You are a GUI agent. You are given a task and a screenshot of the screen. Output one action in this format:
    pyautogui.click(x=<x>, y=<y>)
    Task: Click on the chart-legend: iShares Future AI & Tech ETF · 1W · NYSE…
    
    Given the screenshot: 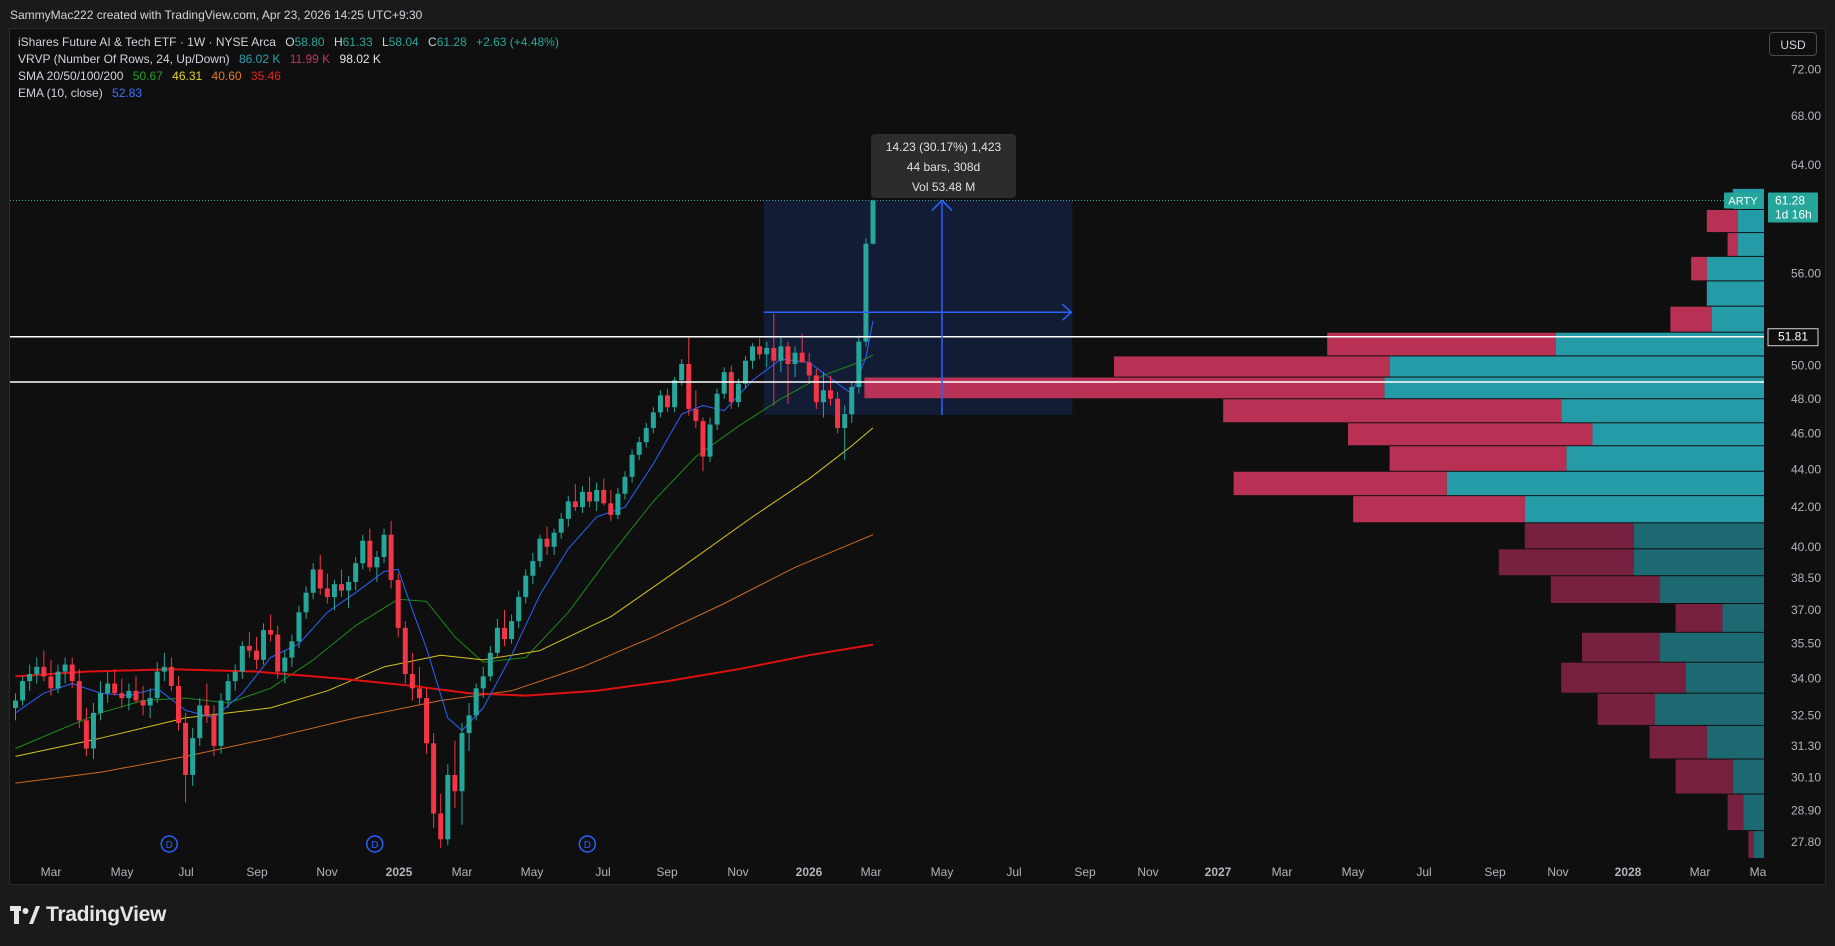 What is the action you would take?
    pyautogui.click(x=291, y=68)
    